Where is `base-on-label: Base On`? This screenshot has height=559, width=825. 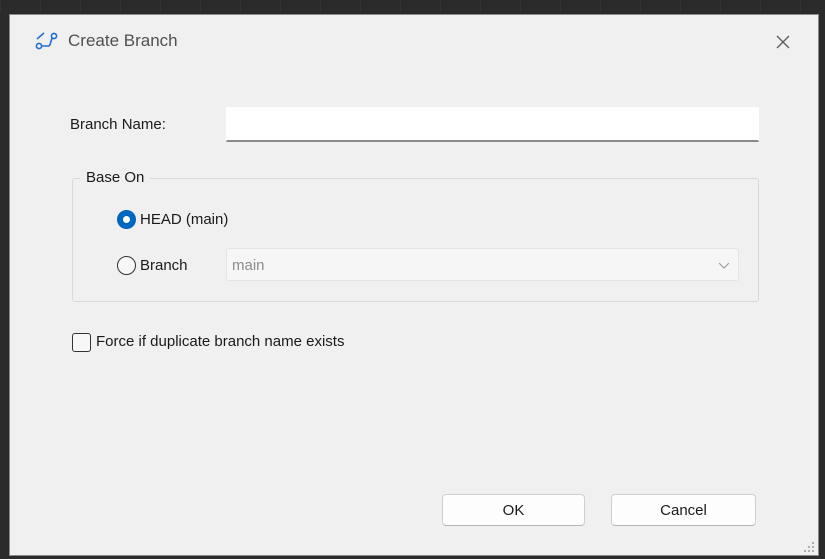 base-on-label: Base On is located at coordinates (115, 177).